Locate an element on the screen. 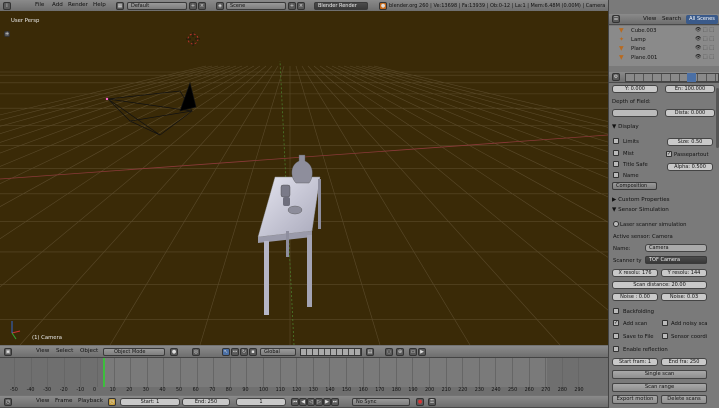 This screenshot has height=408, width=719. next-keyframe-icon: ▶ is located at coordinates (327, 402).